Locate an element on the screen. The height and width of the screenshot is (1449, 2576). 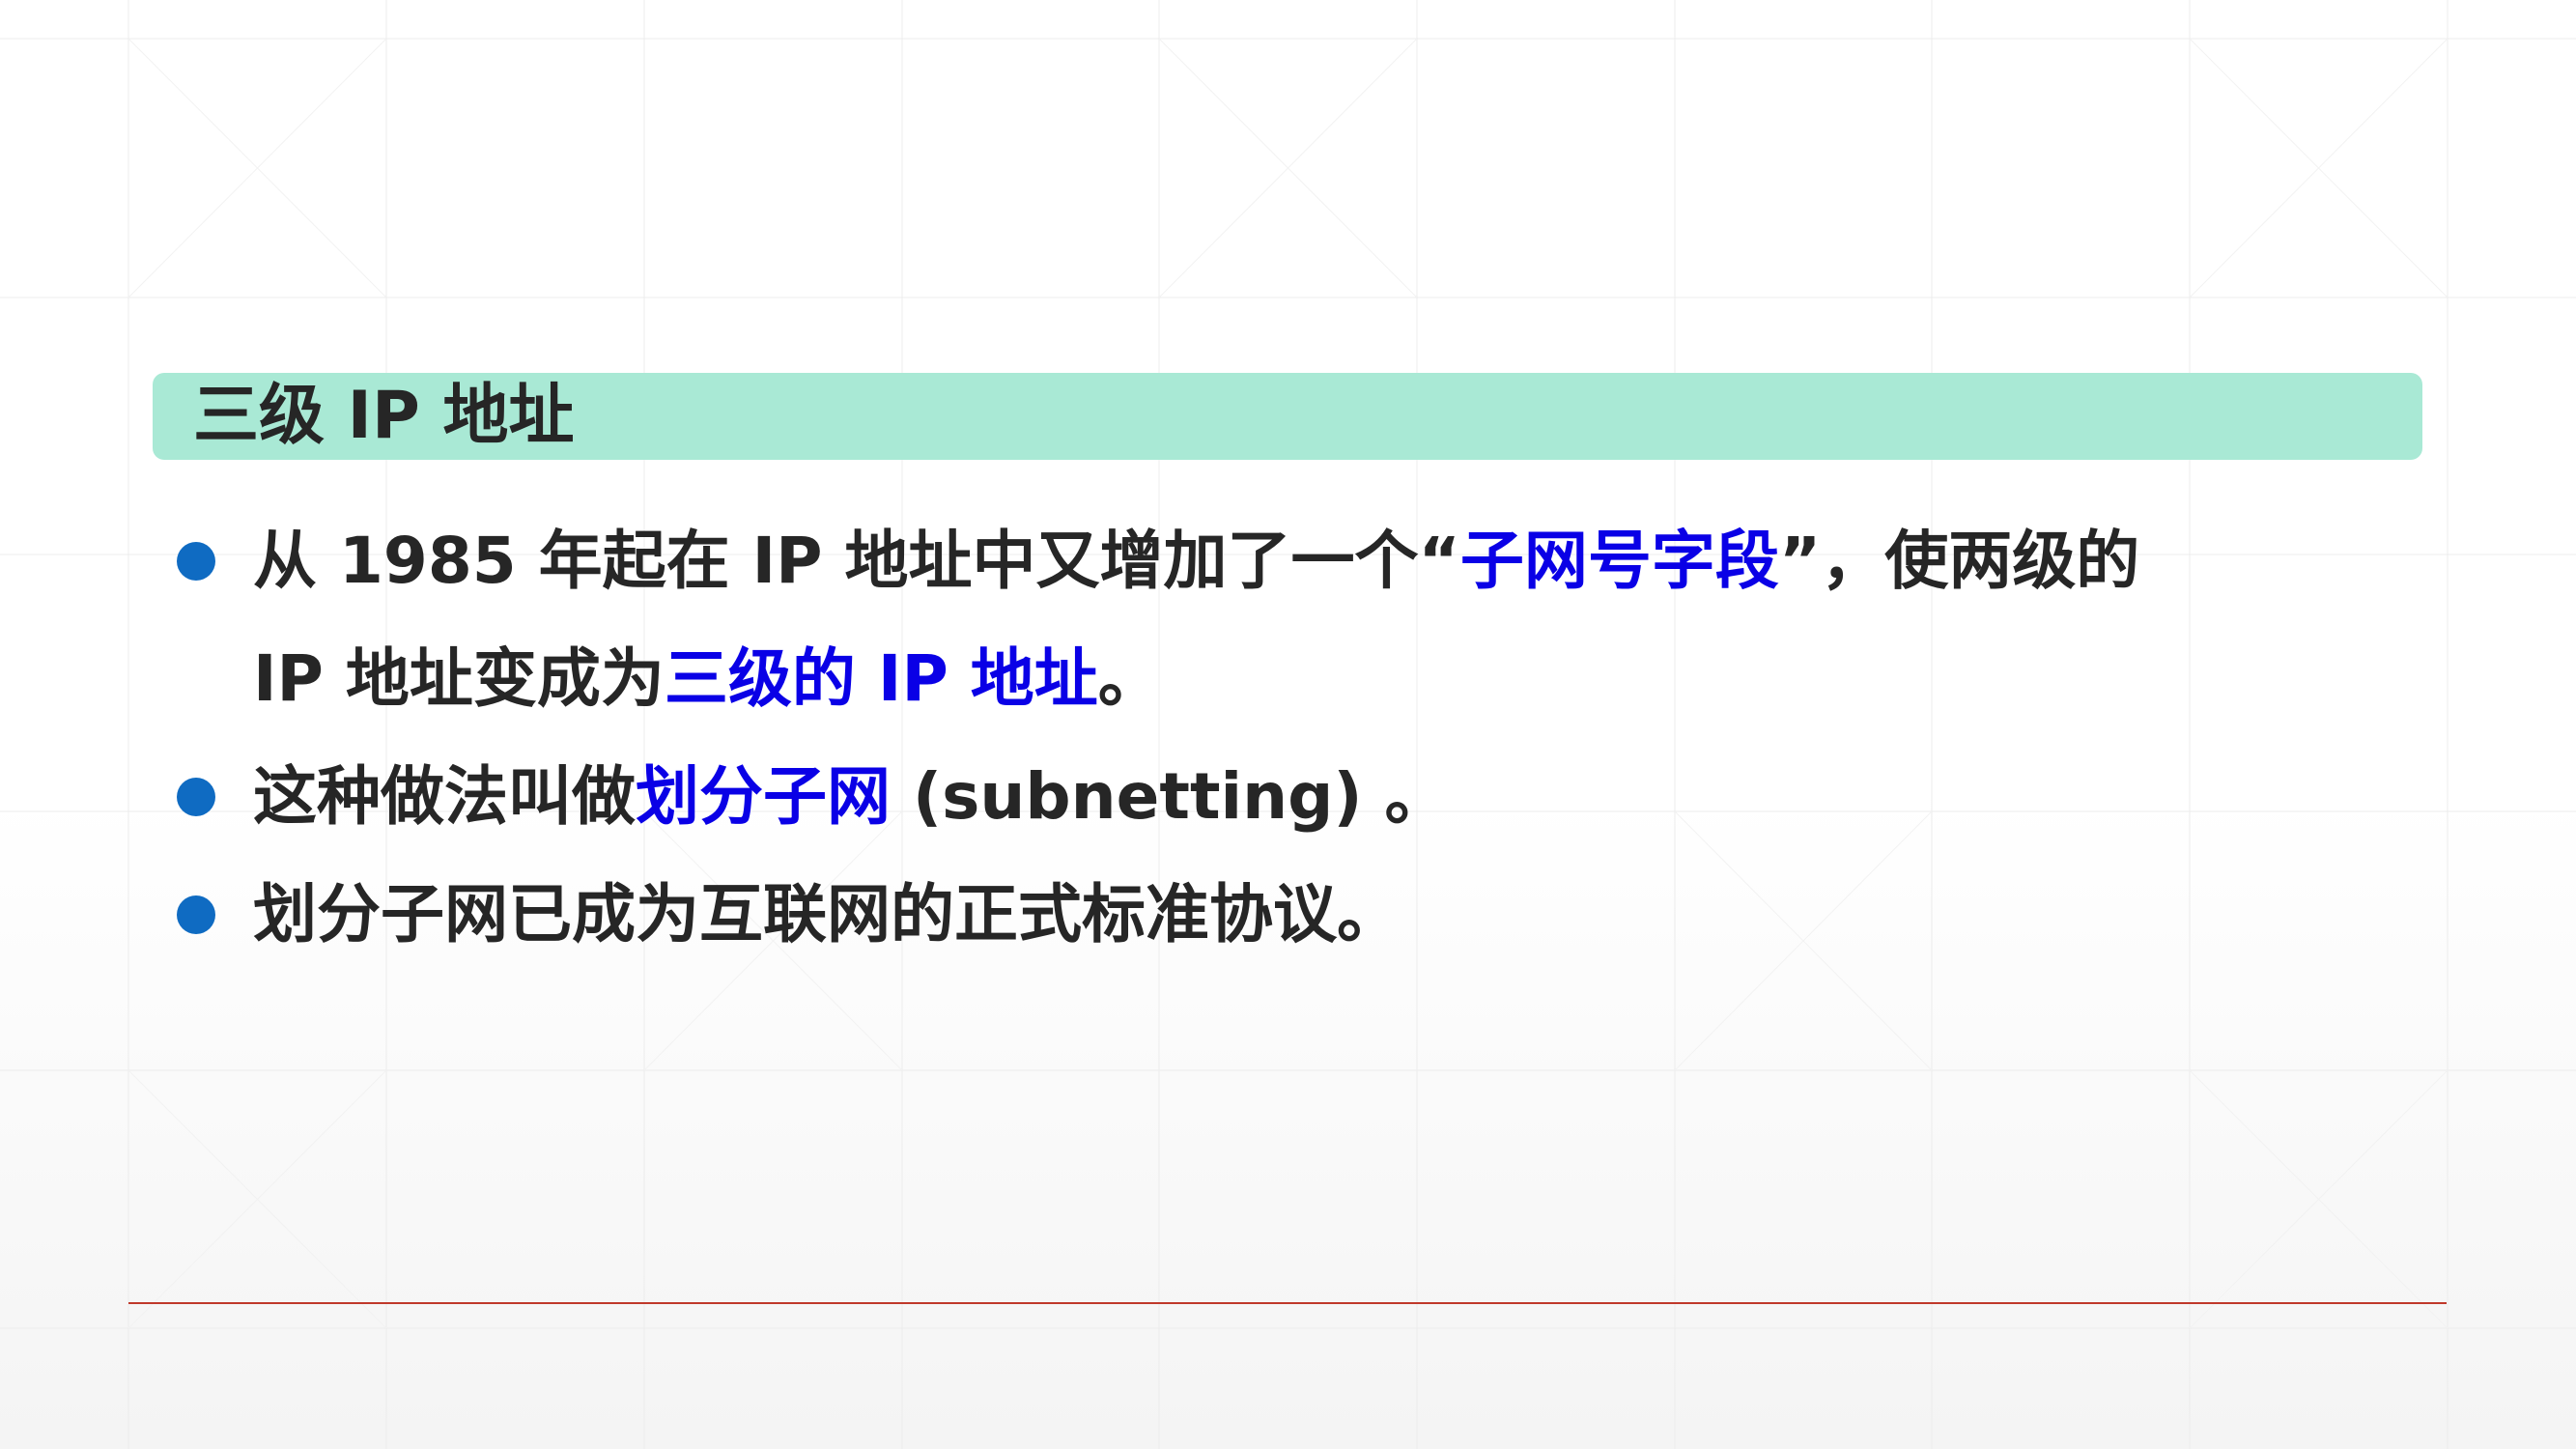
bullet-2-text-b: (subnetting) 。 is located at coordinates (1170, 796).